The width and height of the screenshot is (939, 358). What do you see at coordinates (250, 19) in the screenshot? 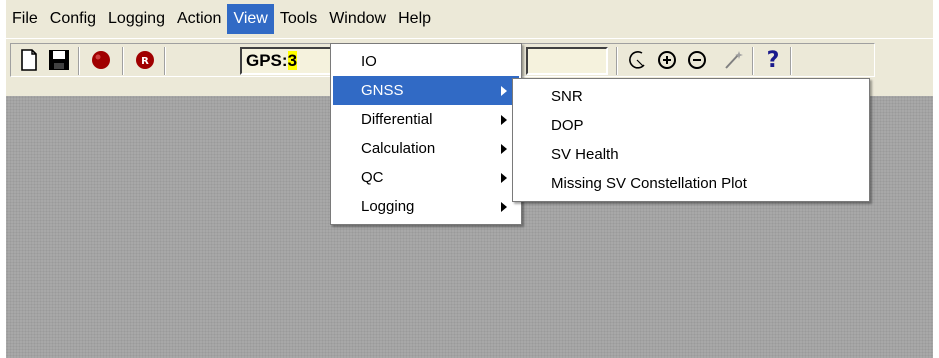
I see `menu-view: View` at bounding box center [250, 19].